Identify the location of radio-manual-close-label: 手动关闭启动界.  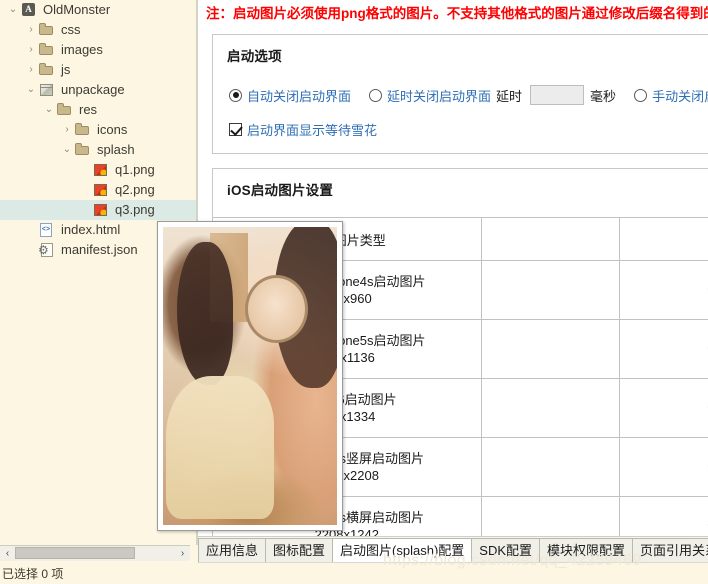
(680, 95).